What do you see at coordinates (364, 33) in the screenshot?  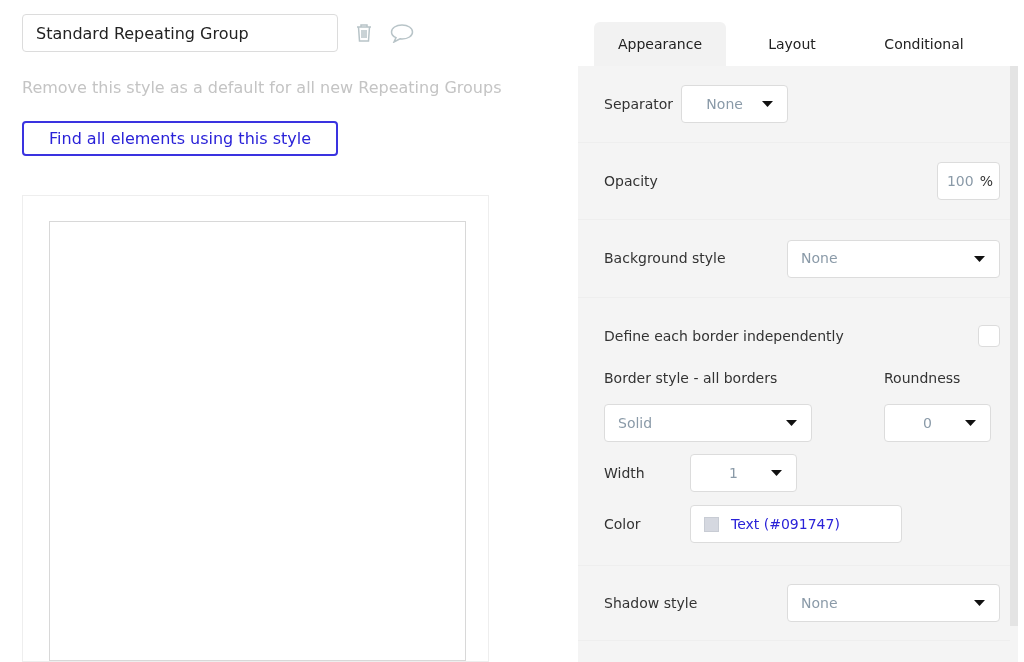 I see `trash-icon` at bounding box center [364, 33].